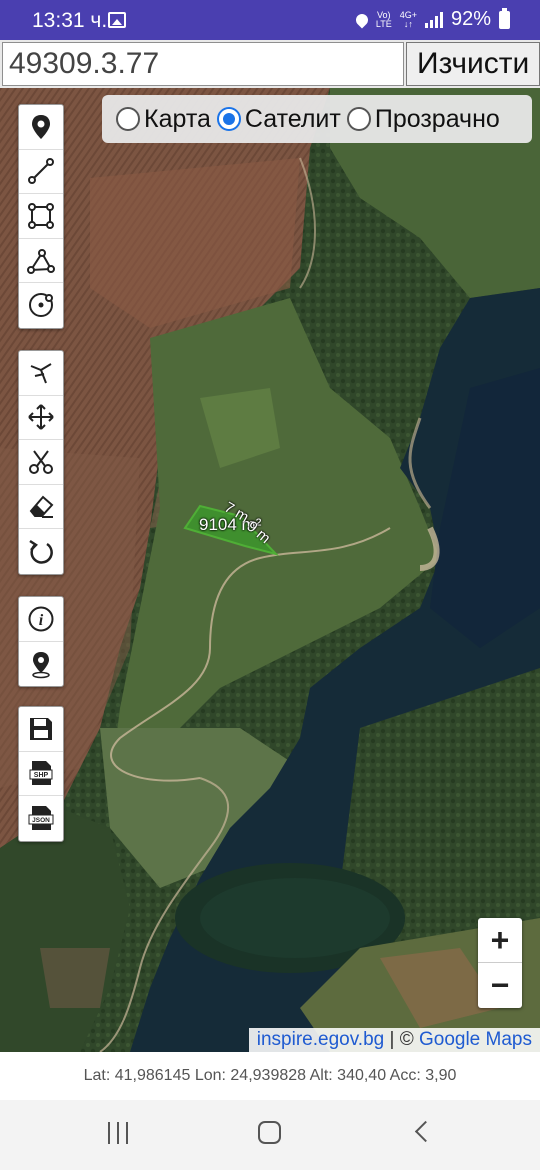  I want to click on location-icon, so click(41, 664).